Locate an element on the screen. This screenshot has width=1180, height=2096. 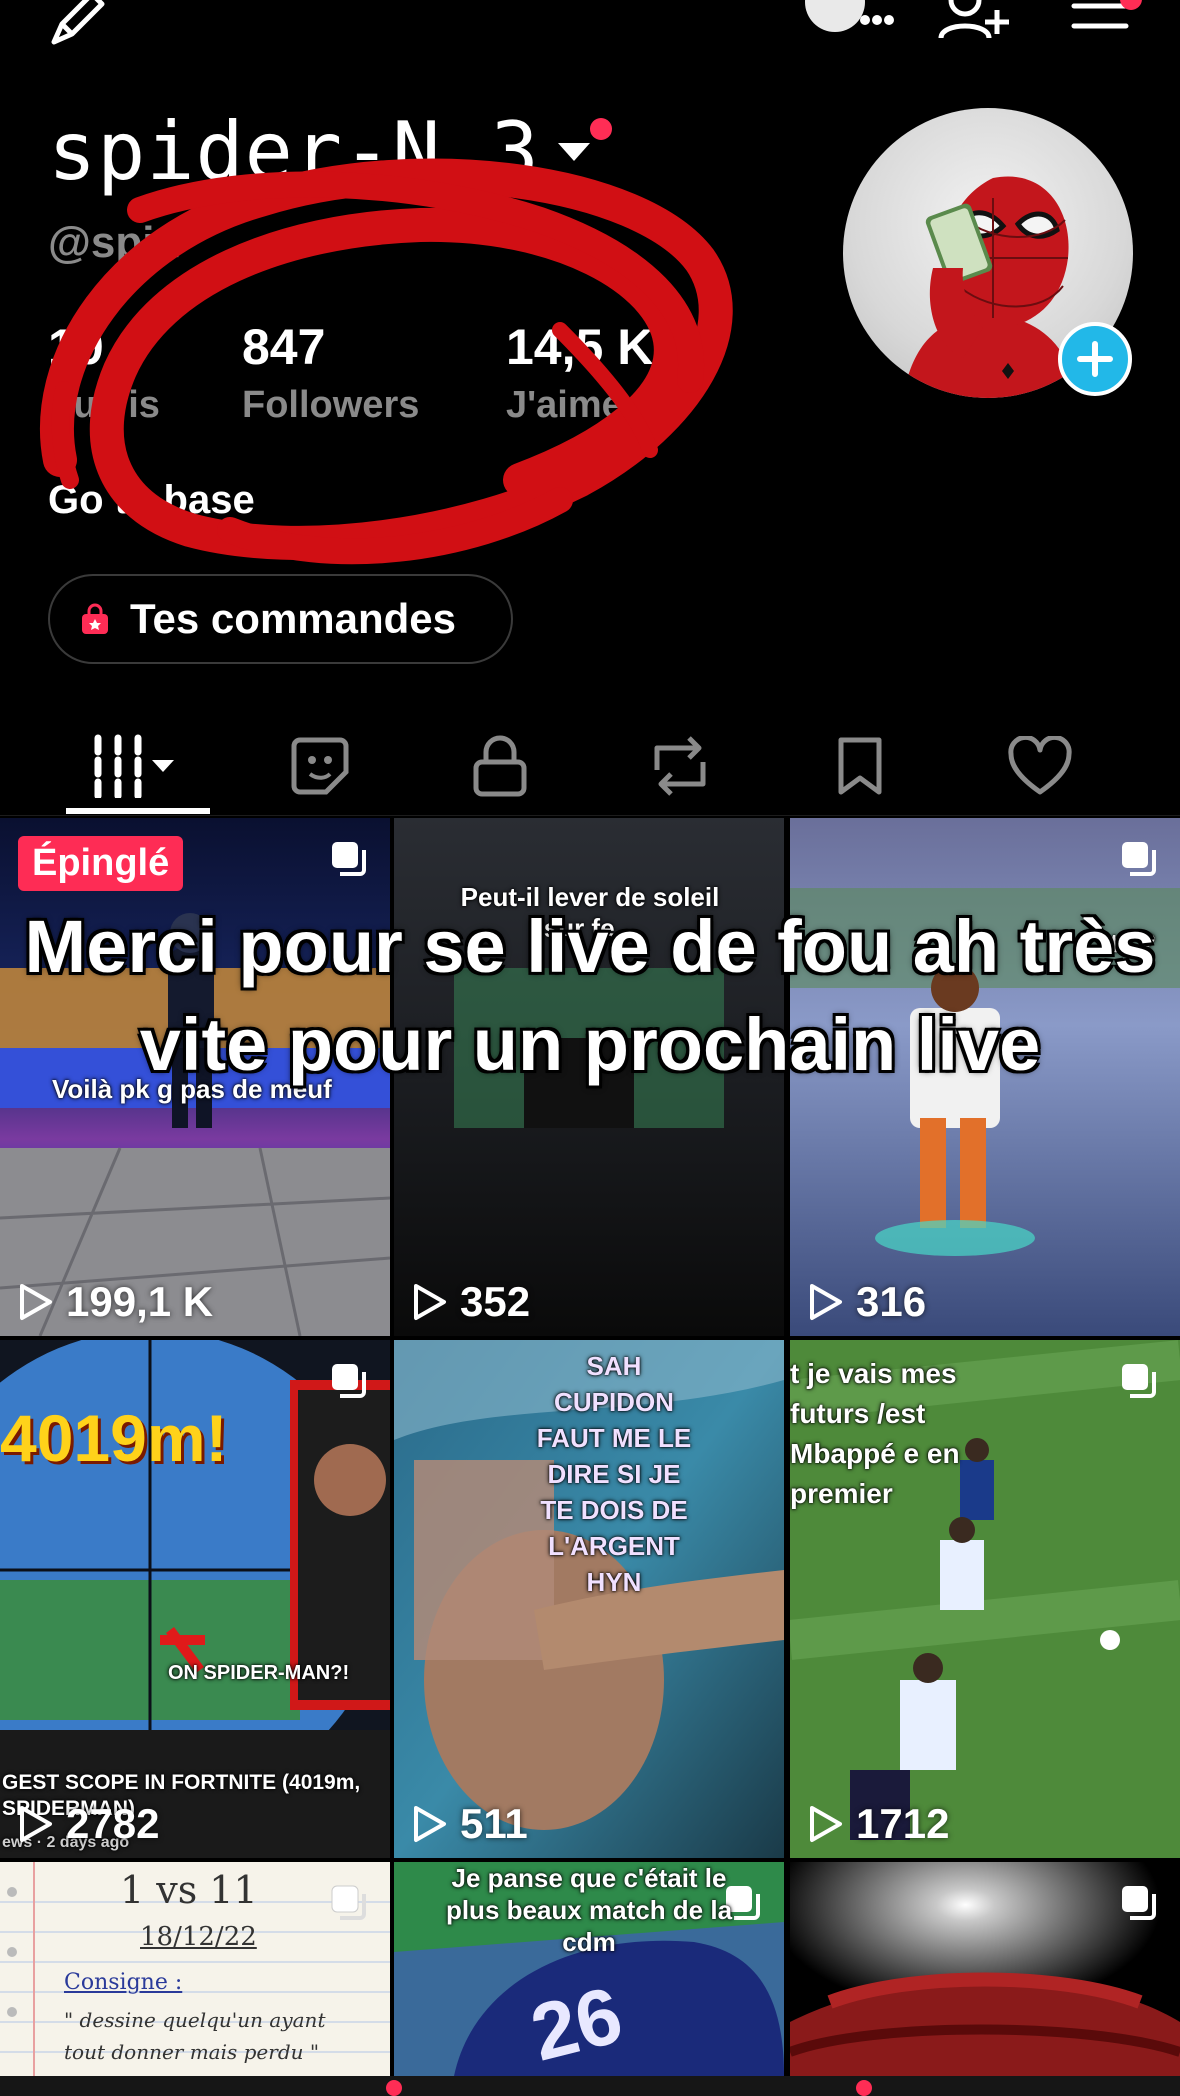
view-count: 2782 is located at coordinates (88, 1824).